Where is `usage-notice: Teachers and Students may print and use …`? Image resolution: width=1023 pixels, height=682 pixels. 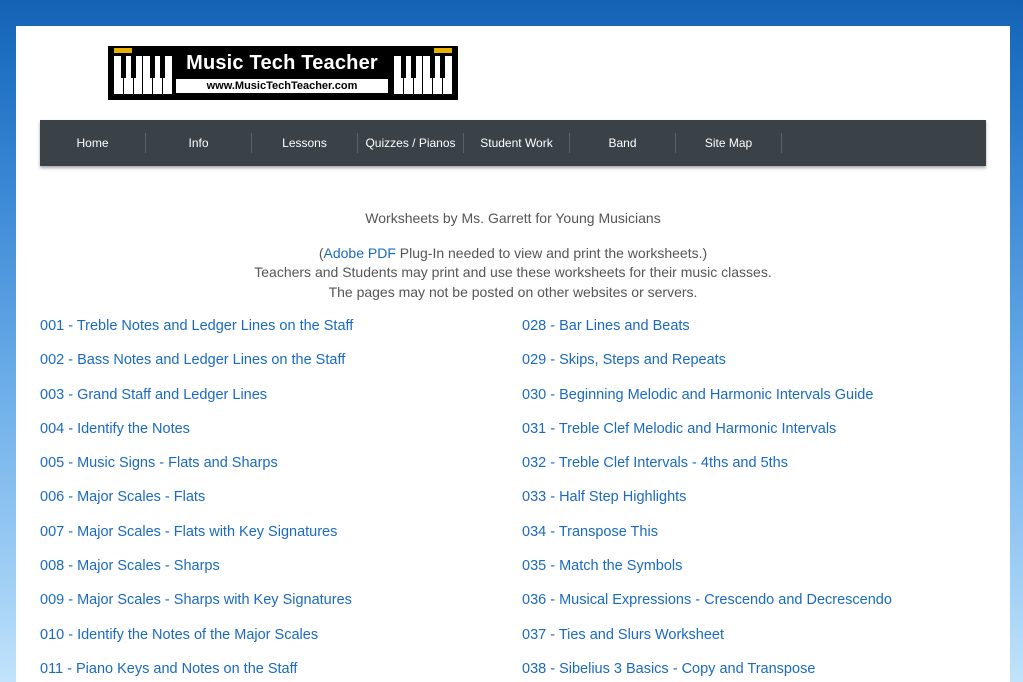 usage-notice: Teachers and Students may print and use … is located at coordinates (513, 272).